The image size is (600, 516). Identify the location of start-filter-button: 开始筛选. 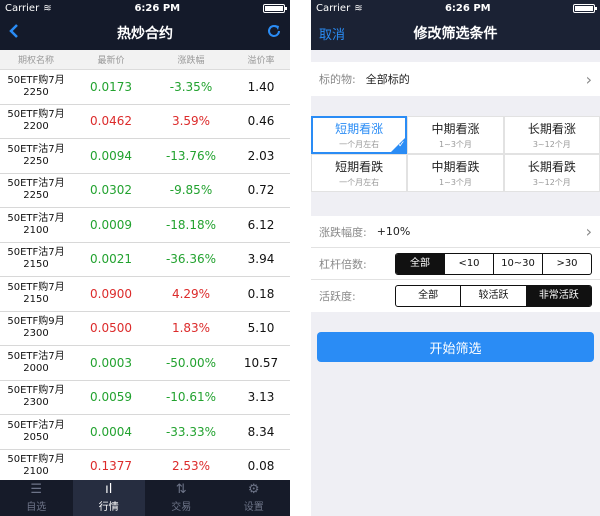
(455, 347).